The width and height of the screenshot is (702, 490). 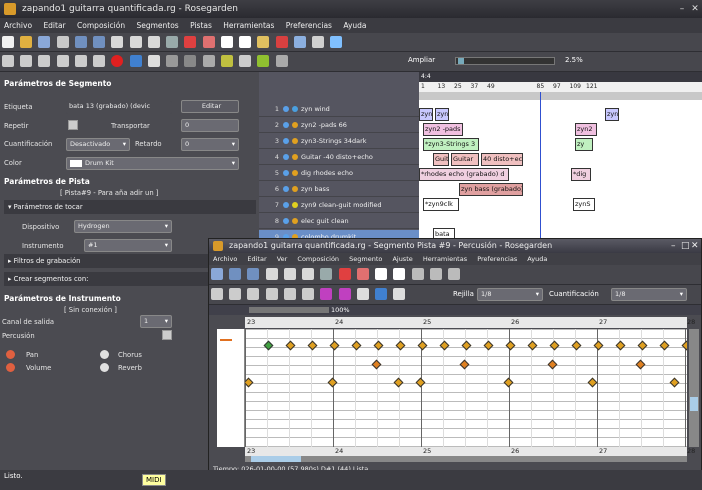 I want to click on track-row: 4 Guitar -40 disto+echo, so click(x=339, y=157).